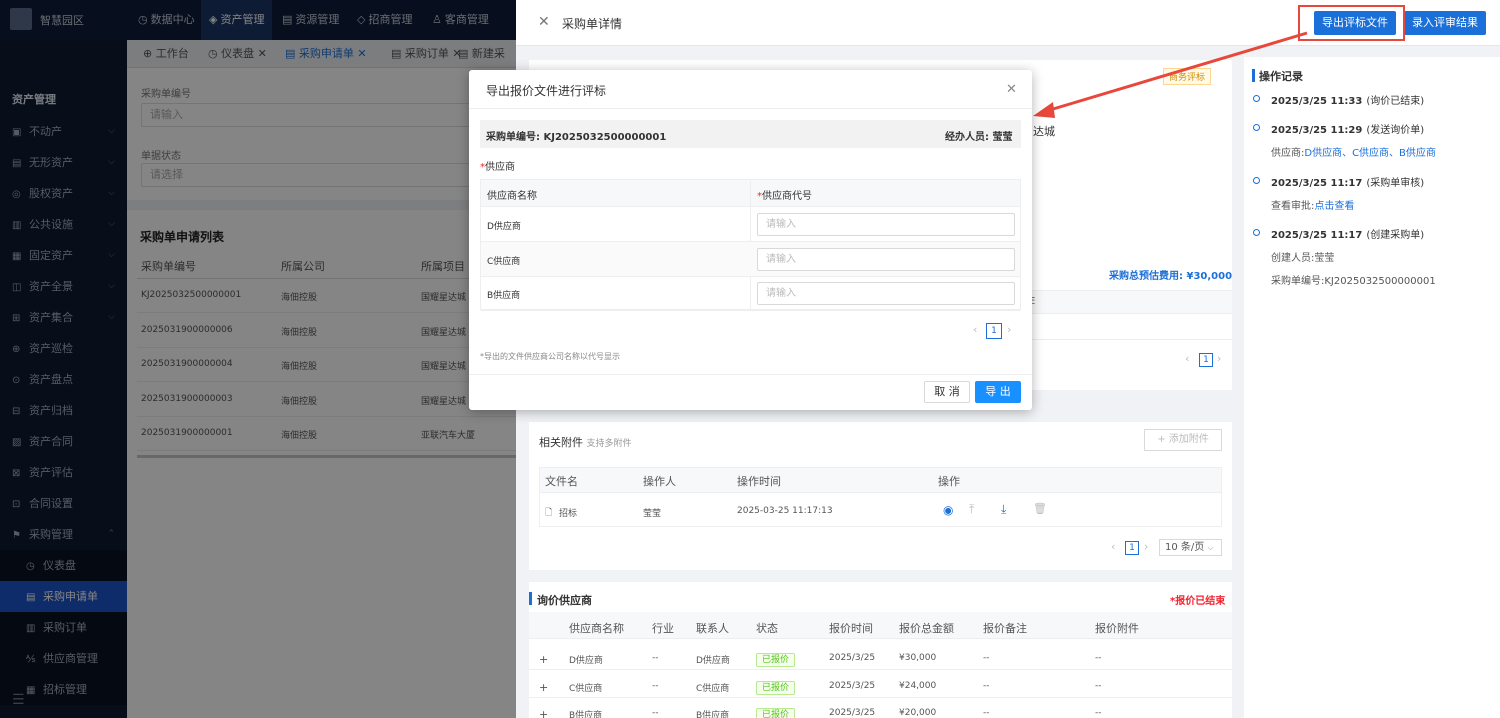 This screenshot has width=1500, height=718. Describe the element at coordinates (1256, 180) in the screenshot. I see `timeline-dot-icon` at that location.